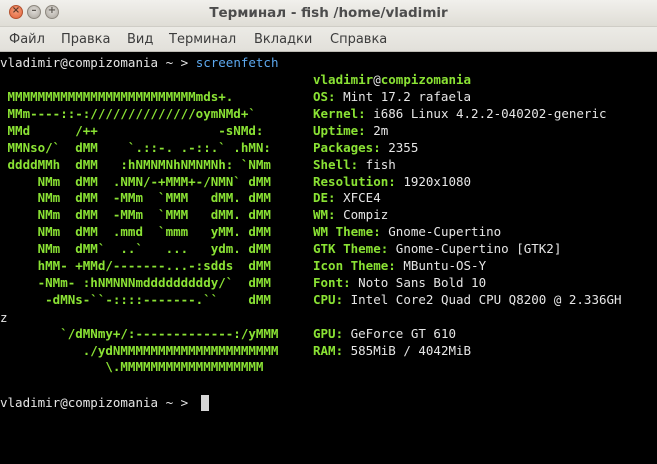 This screenshot has width=657, height=464. What do you see at coordinates (135, 249) in the screenshot?
I see `logo-line: NMm dMM` ..` ... ydm. dMM` at bounding box center [135, 249].